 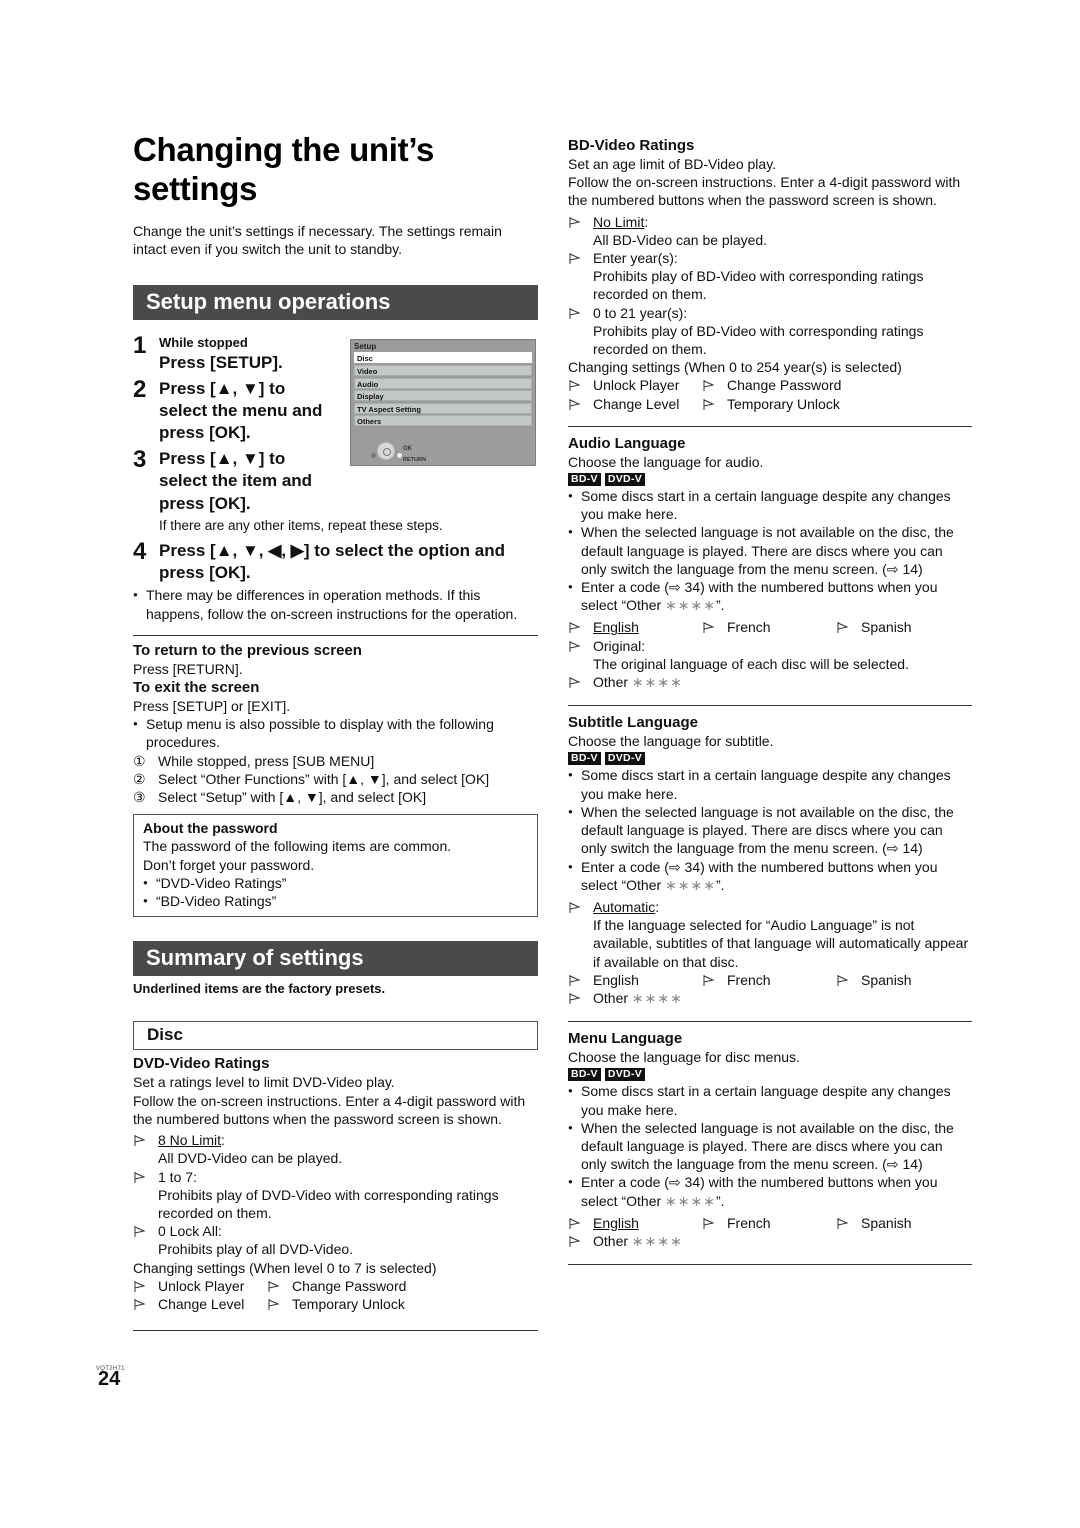 I want to click on title-line-2: settings, so click(x=195, y=188).